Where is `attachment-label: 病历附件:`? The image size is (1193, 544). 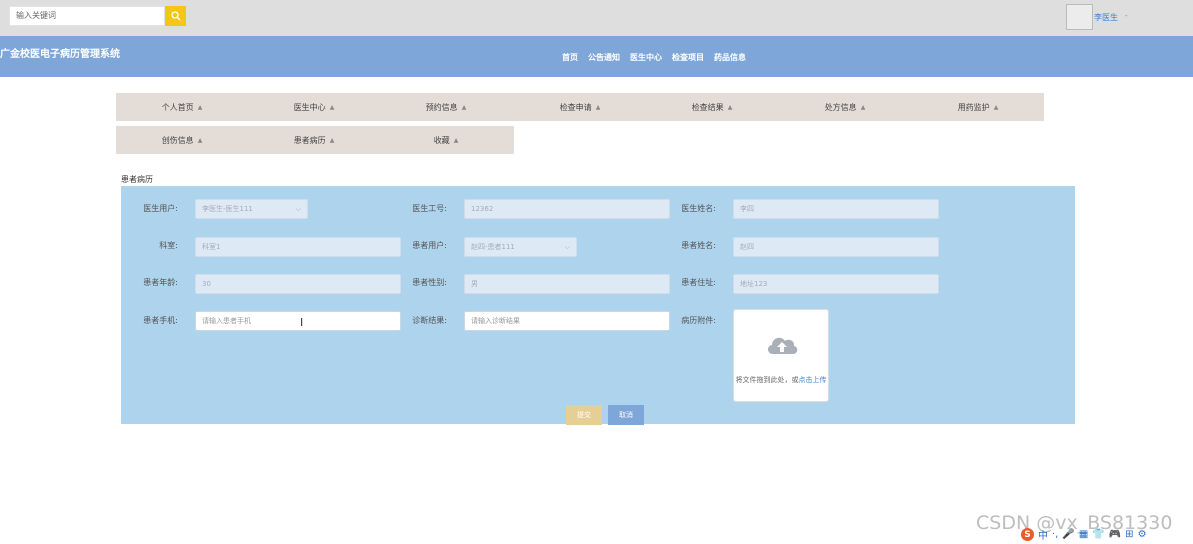 attachment-label: 病历附件: is located at coordinates (698, 320).